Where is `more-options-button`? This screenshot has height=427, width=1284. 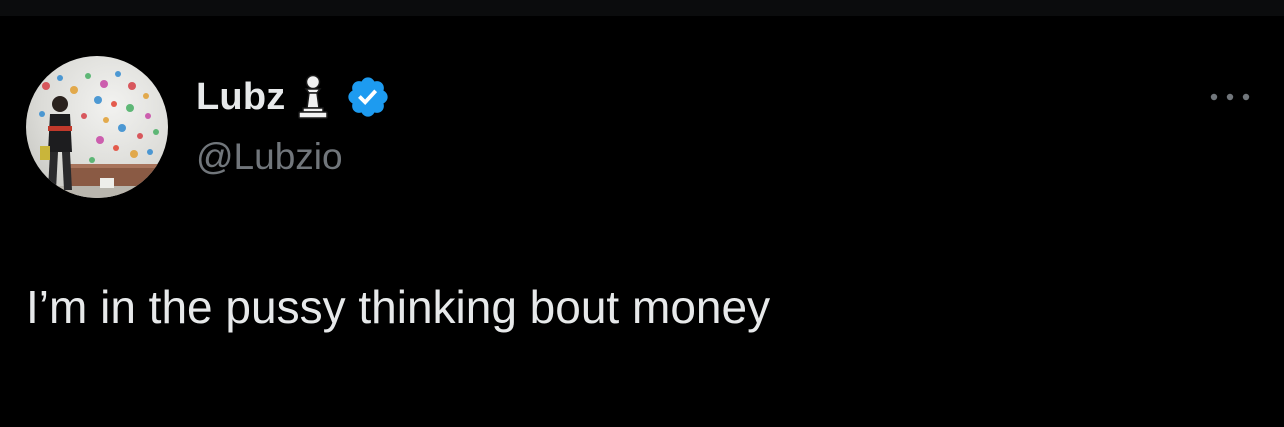 more-options-button is located at coordinates (1230, 97).